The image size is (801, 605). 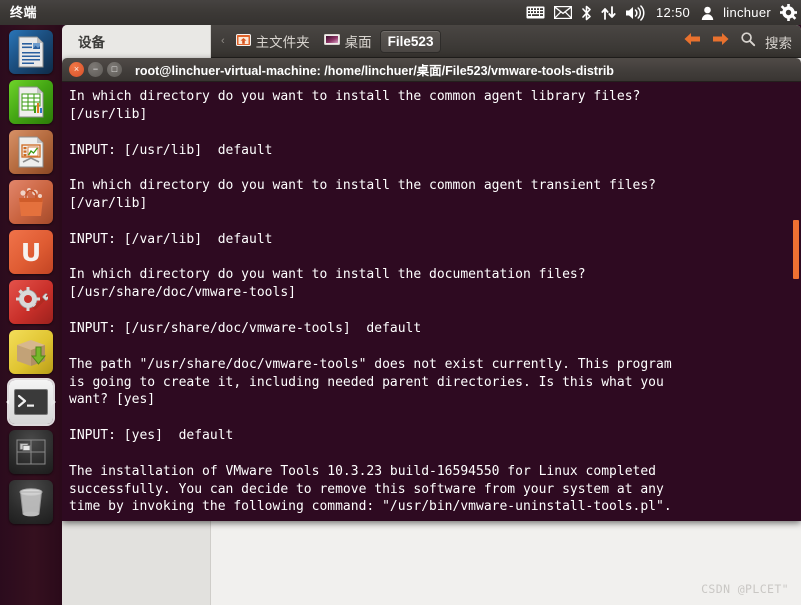 I want to click on indicator-area: 12:50 linchuer, so click(x=661, y=12).